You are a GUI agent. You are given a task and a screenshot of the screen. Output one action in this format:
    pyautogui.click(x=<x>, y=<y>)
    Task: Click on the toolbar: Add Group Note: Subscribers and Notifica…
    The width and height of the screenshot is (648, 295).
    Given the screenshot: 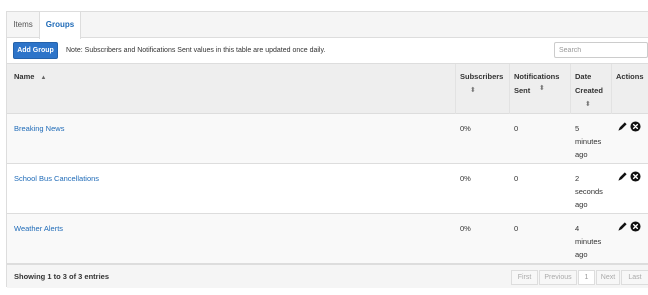 What is the action you would take?
    pyautogui.click(x=327, y=51)
    